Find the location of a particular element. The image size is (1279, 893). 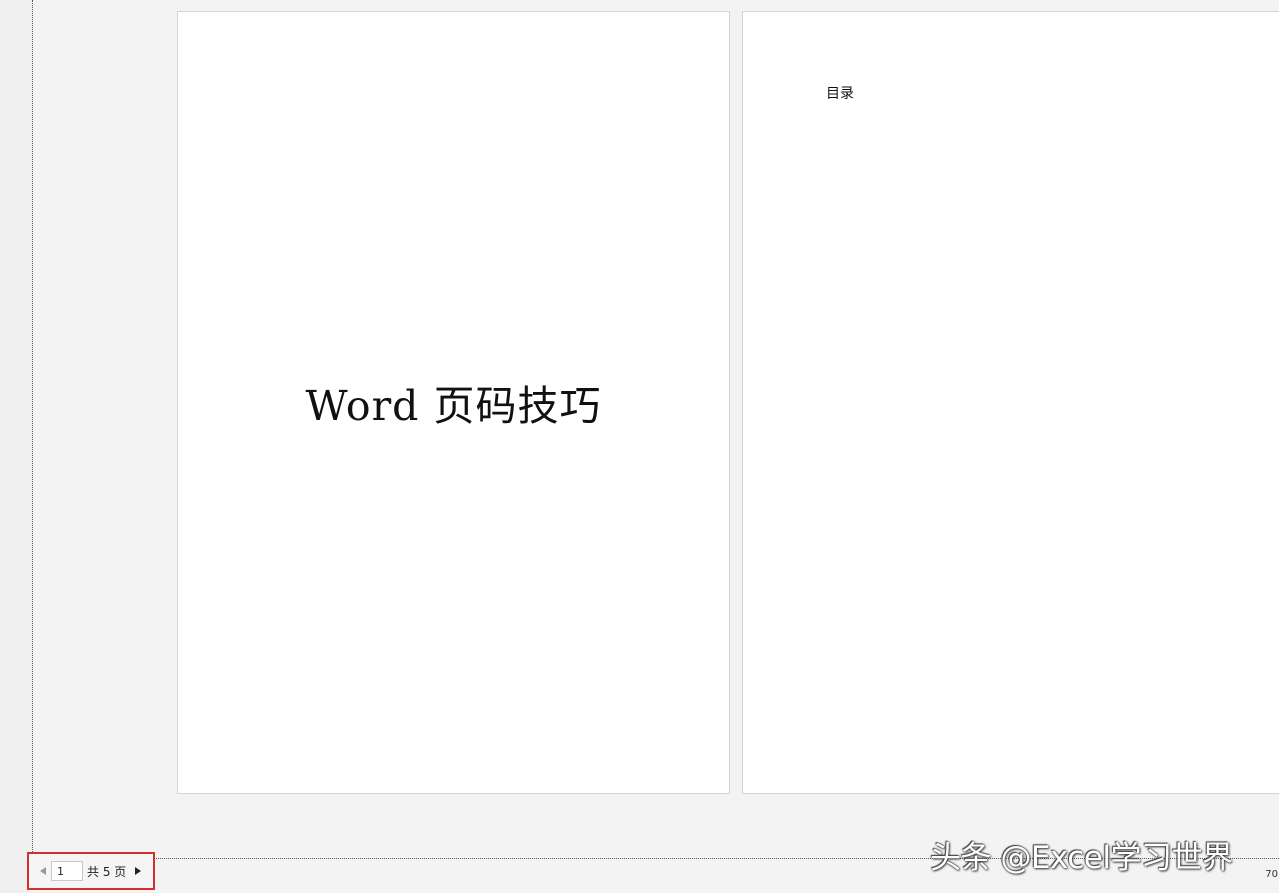

zoom-level: 70 is located at coordinates (1271, 874).